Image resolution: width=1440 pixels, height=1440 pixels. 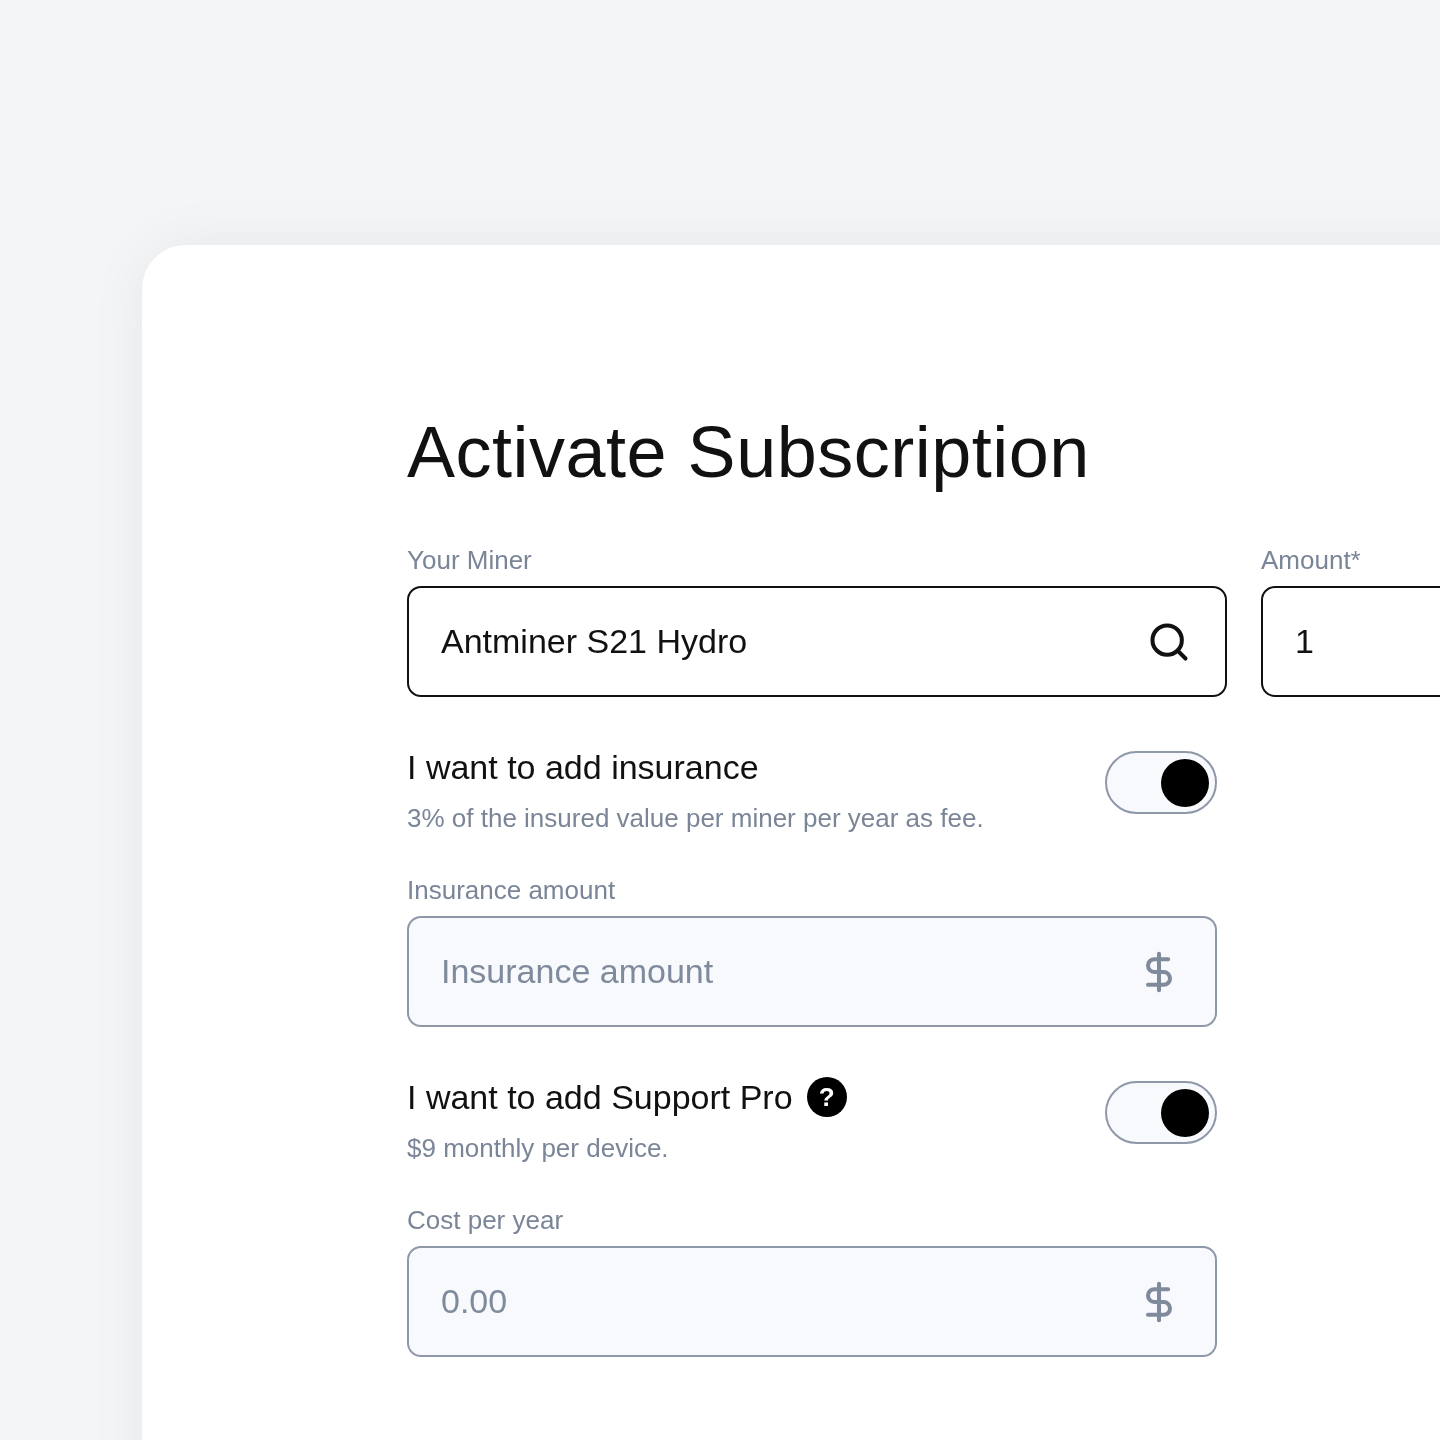 I want to click on currency-field: 0.00, so click(x=812, y=1301).